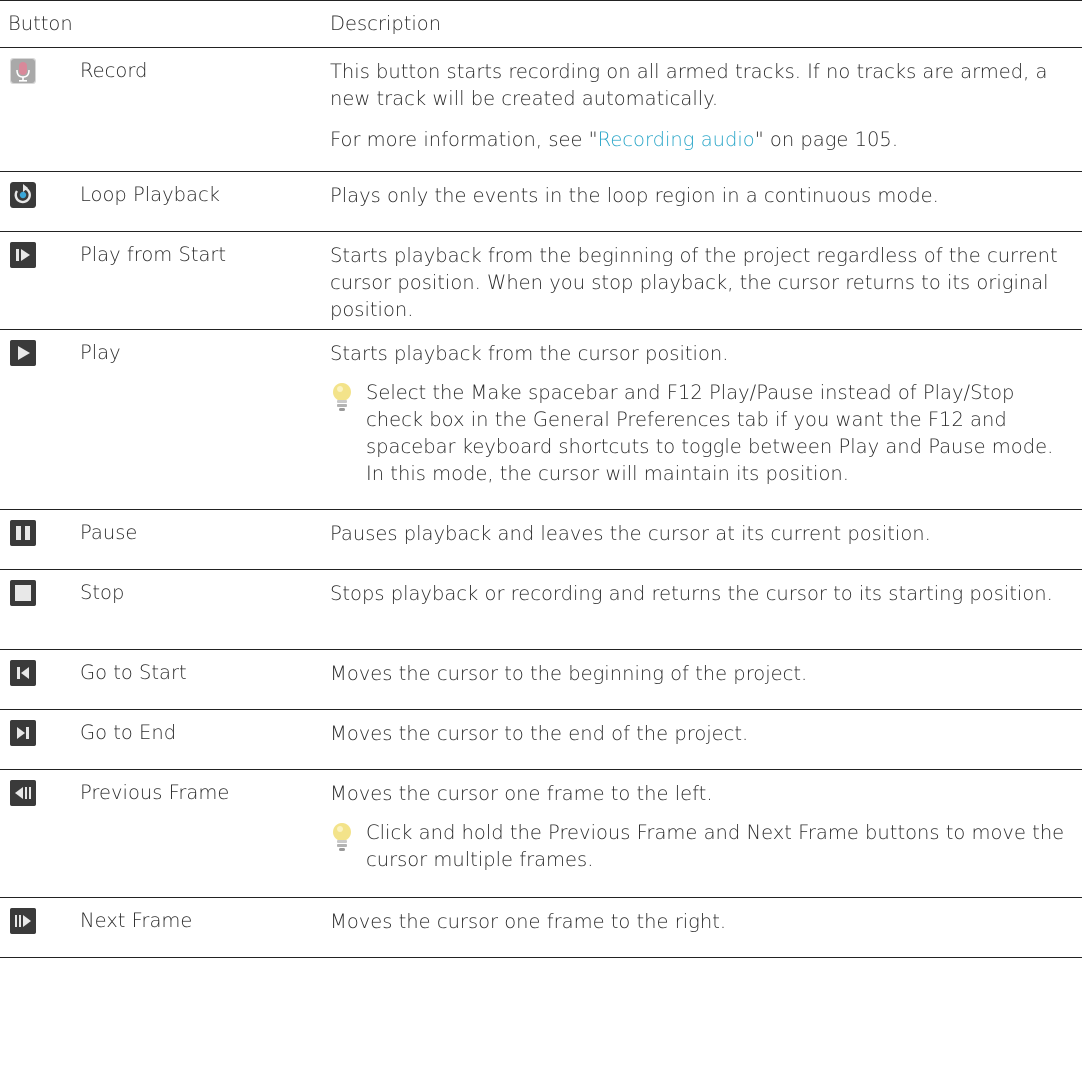 This screenshot has height=1065, width=1082. I want to click on description-text: Moves the cursor one frame to the right., so click(528, 921).